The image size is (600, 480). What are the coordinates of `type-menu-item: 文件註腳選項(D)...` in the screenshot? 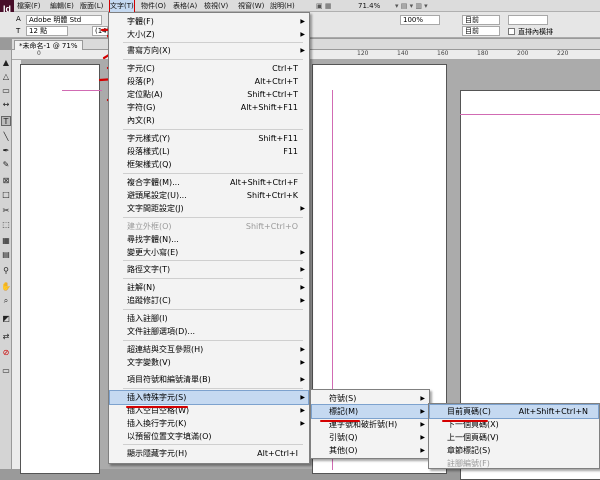 It's located at (209, 331).